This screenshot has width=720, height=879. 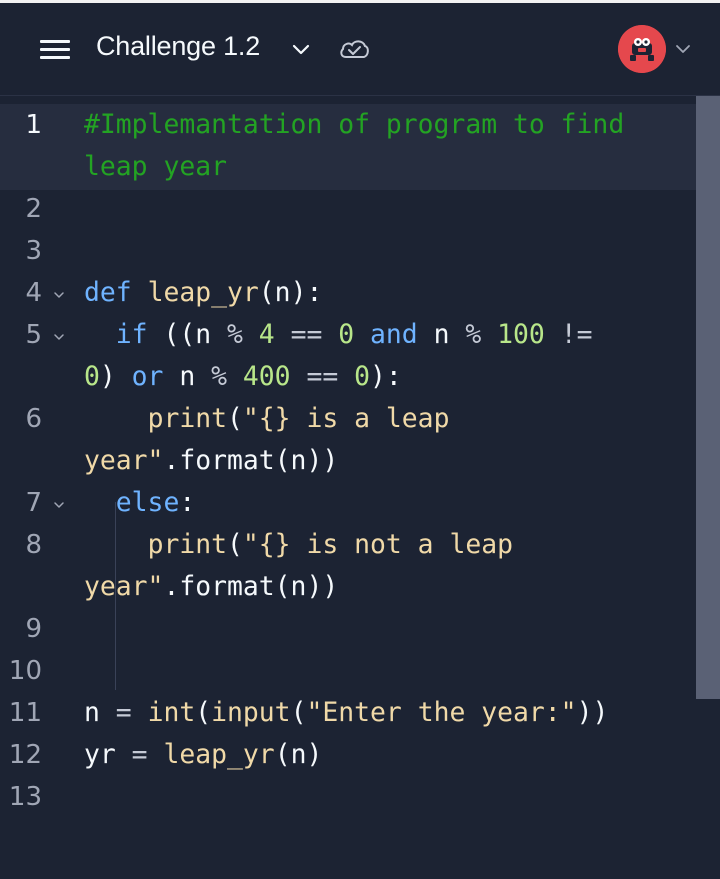 I want to click on code-line: 5 if ((n % 4 == 0 and n % 100 !=, so click(x=348, y=335).